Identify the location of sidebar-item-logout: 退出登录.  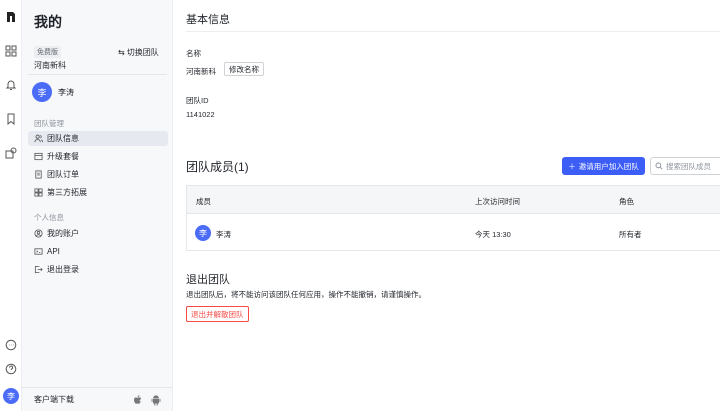
(98, 269).